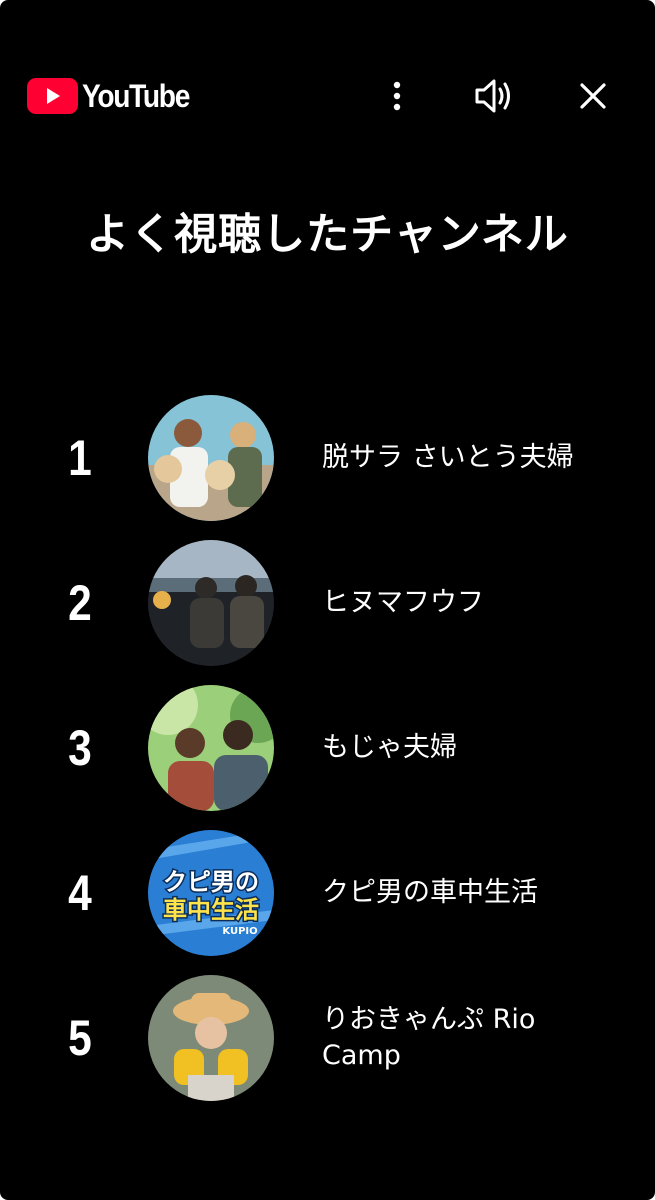 The image size is (655, 1200). What do you see at coordinates (472, 748) in the screenshot?
I see `channel-name: もじゃ夫婦` at bounding box center [472, 748].